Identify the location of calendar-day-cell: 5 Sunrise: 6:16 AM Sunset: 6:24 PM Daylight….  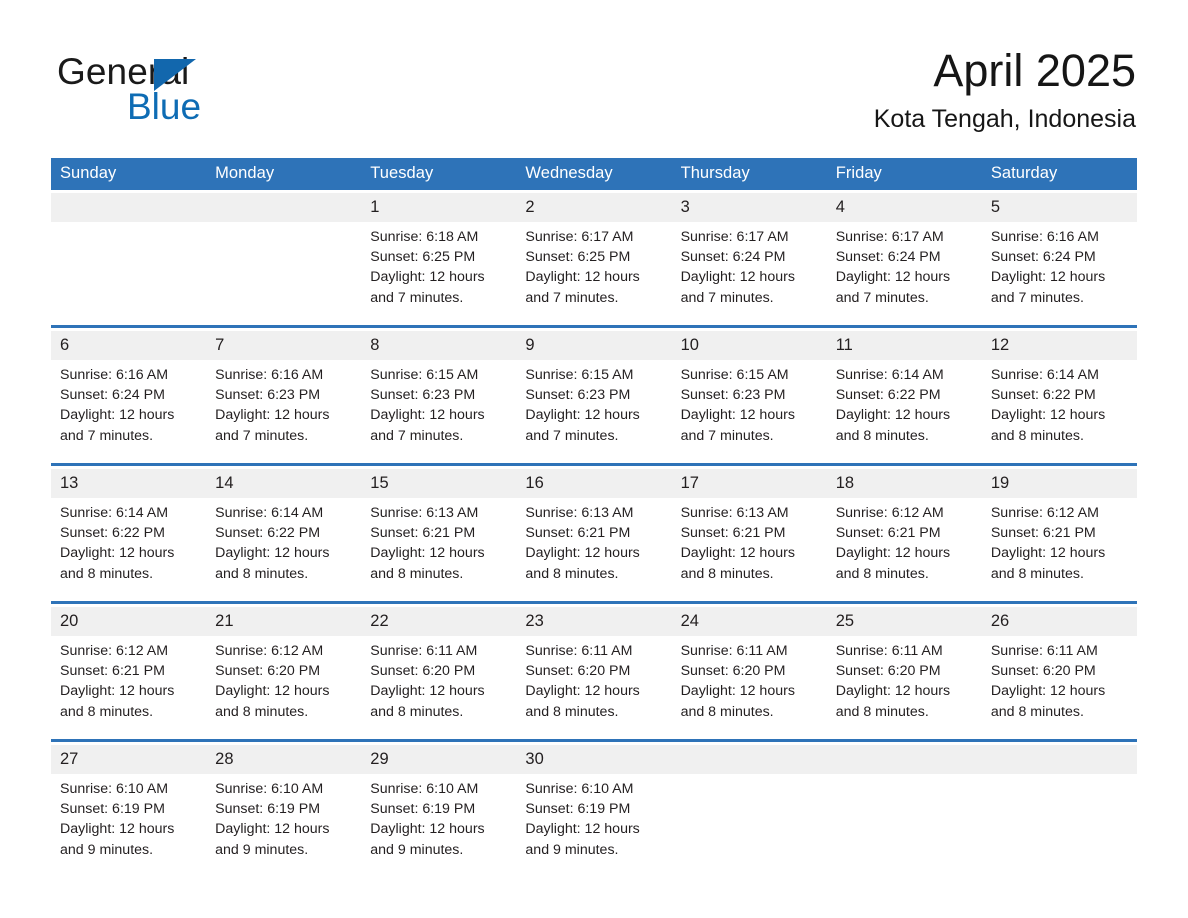
(1059, 258).